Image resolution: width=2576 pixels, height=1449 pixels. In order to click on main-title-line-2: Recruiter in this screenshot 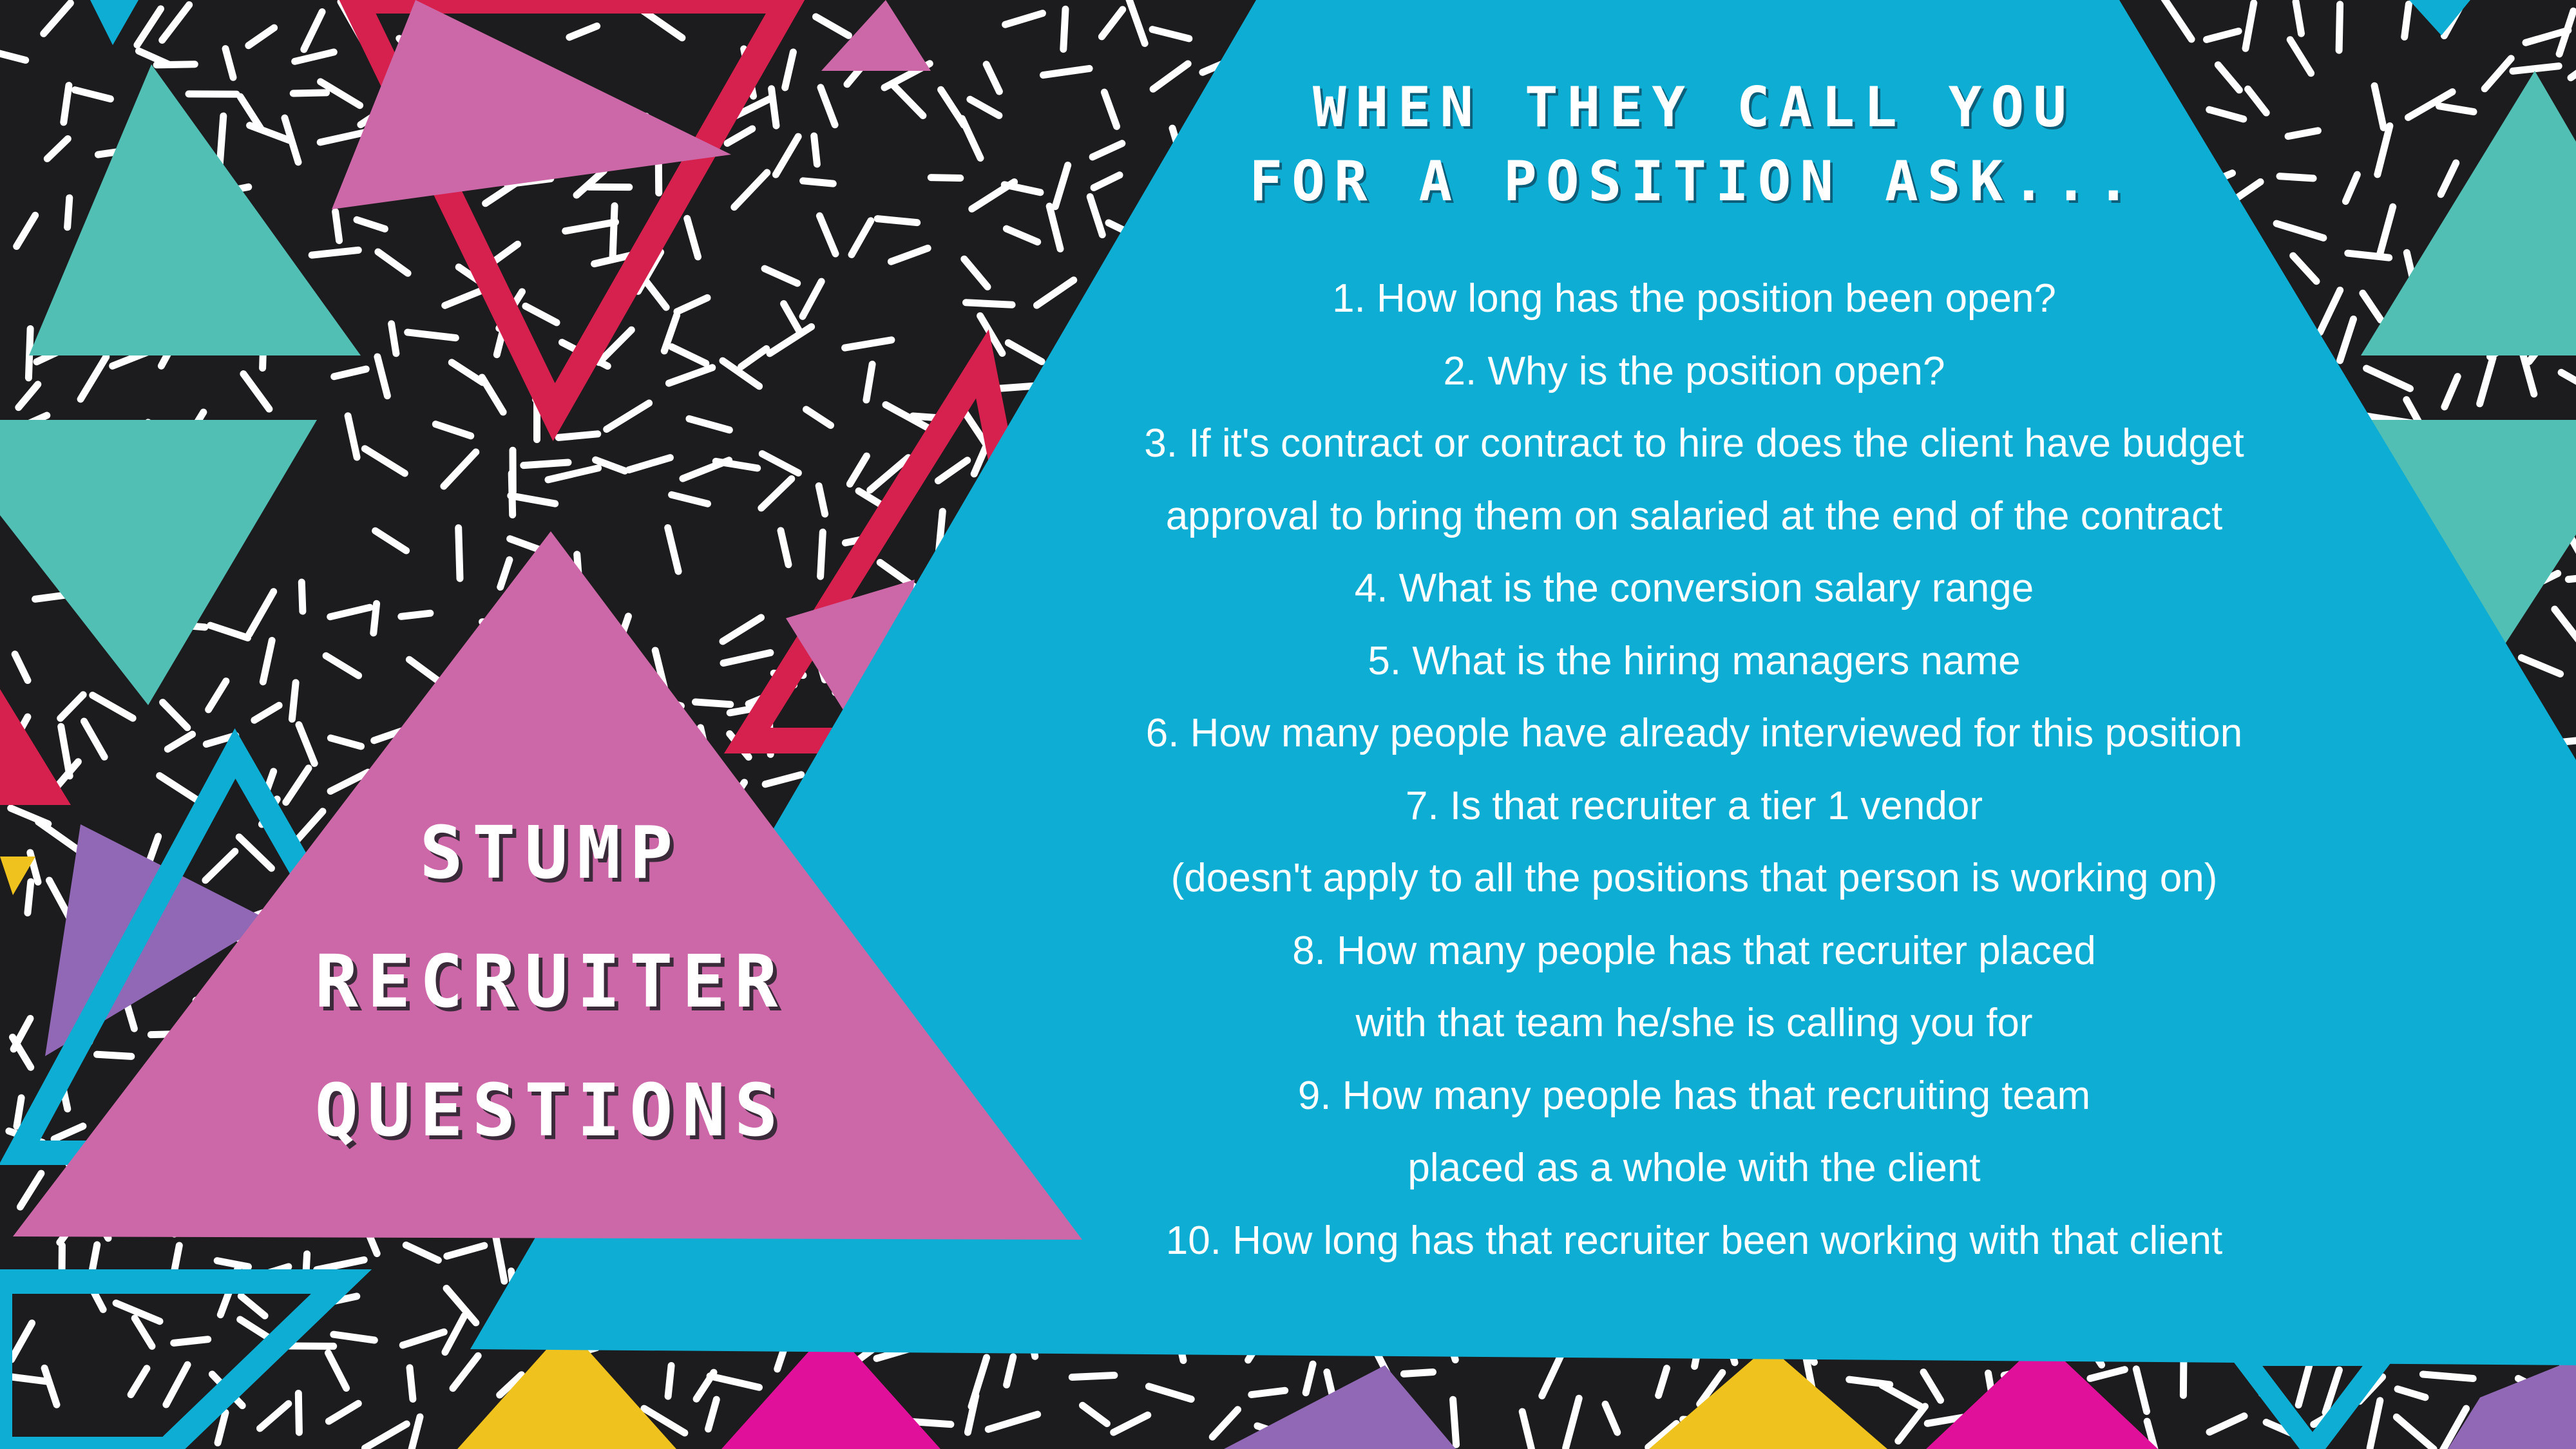, I will do `click(550, 982)`.